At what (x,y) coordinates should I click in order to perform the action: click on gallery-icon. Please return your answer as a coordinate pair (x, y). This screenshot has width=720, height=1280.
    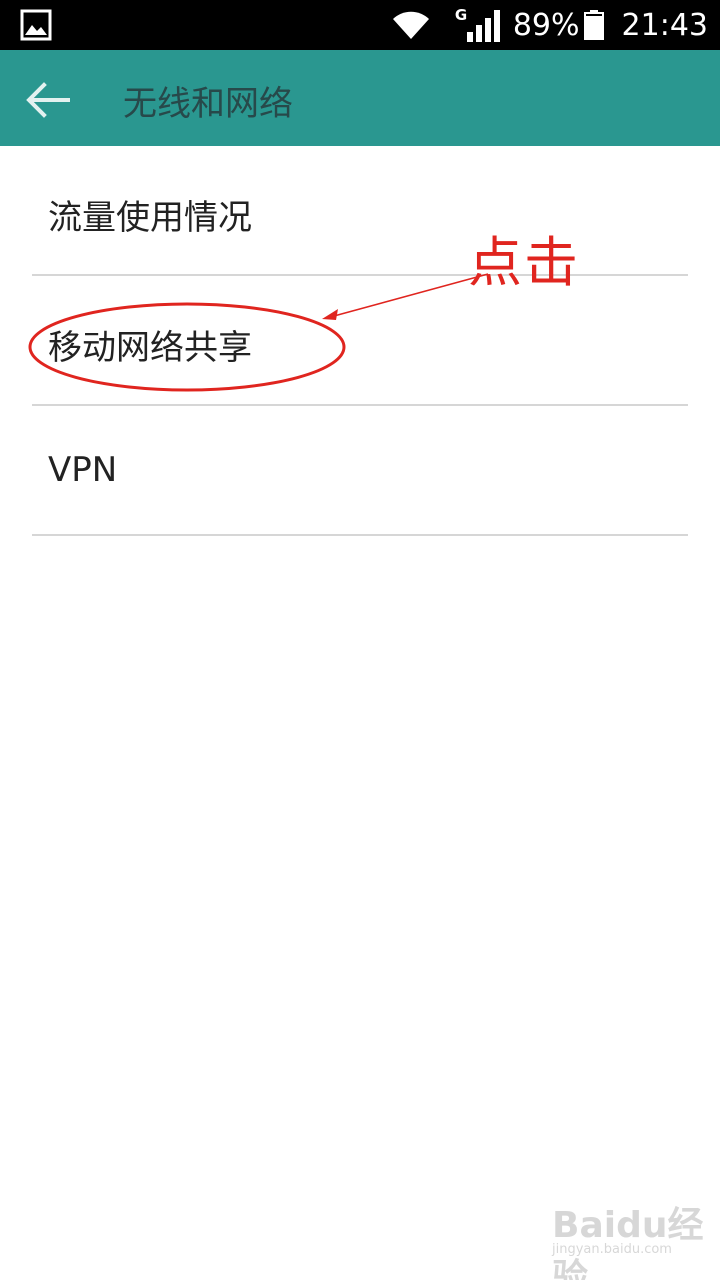
    Looking at the image, I should click on (36, 25).